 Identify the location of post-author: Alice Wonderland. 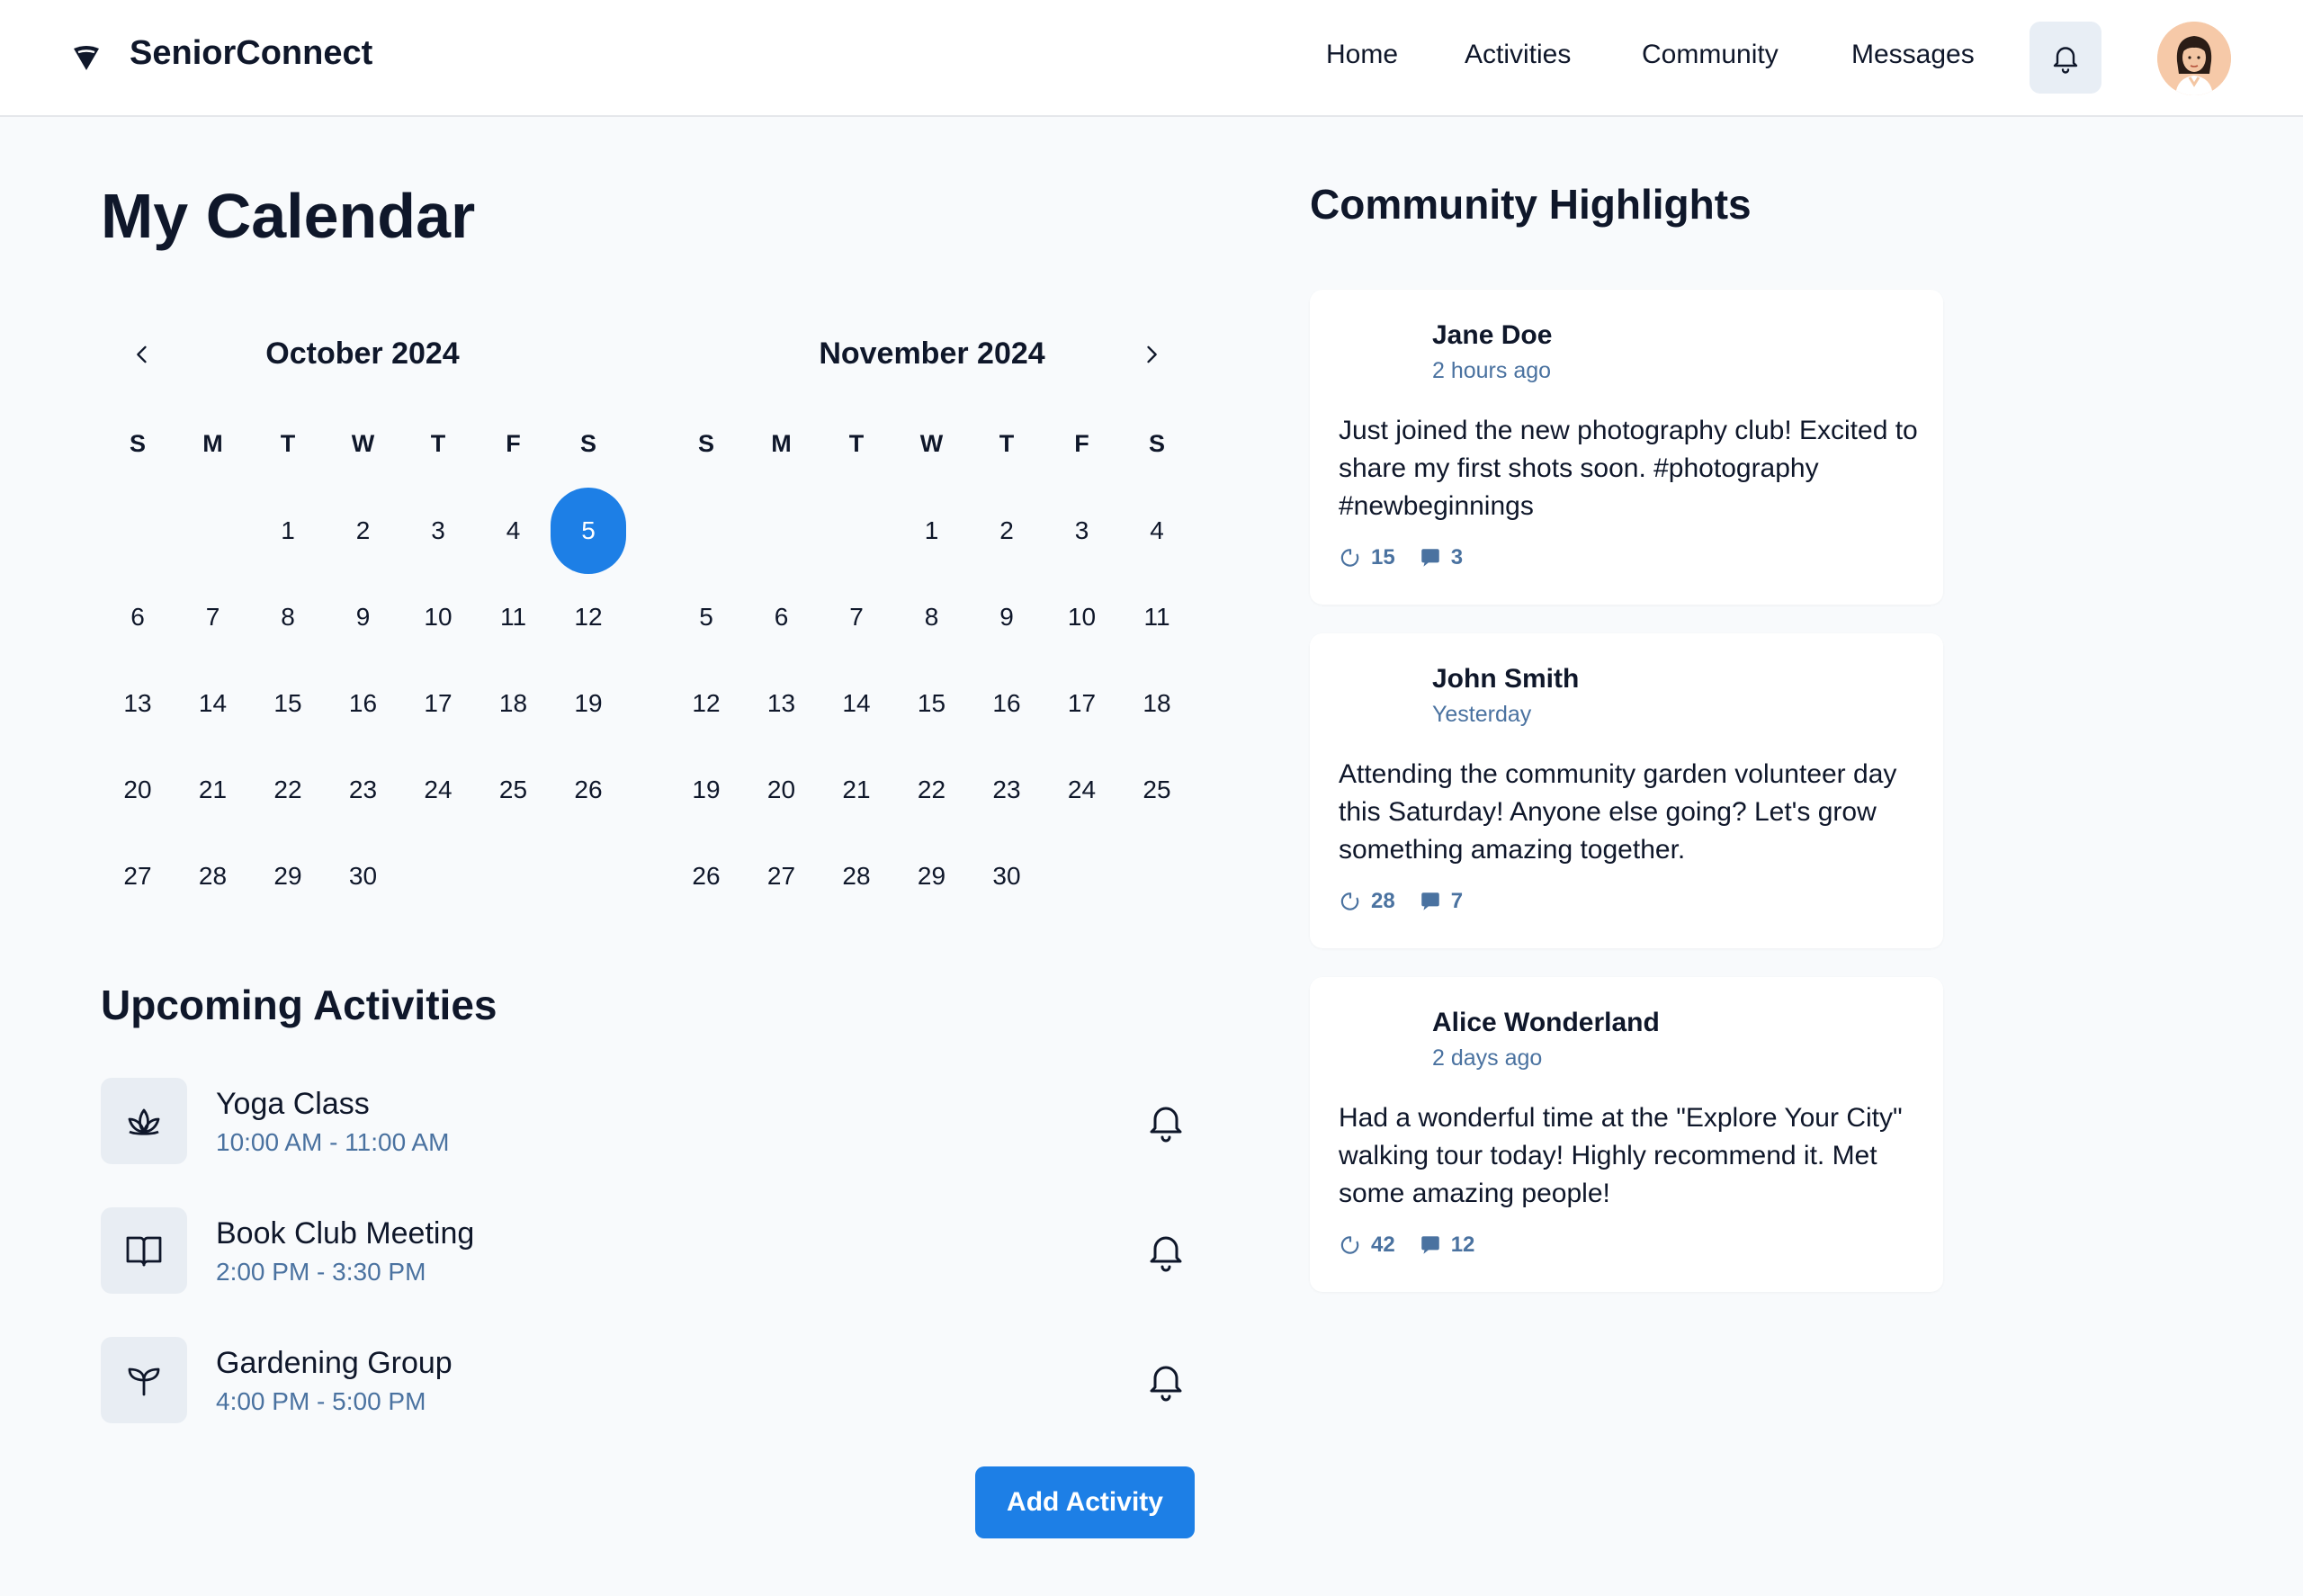
(1546, 1023).